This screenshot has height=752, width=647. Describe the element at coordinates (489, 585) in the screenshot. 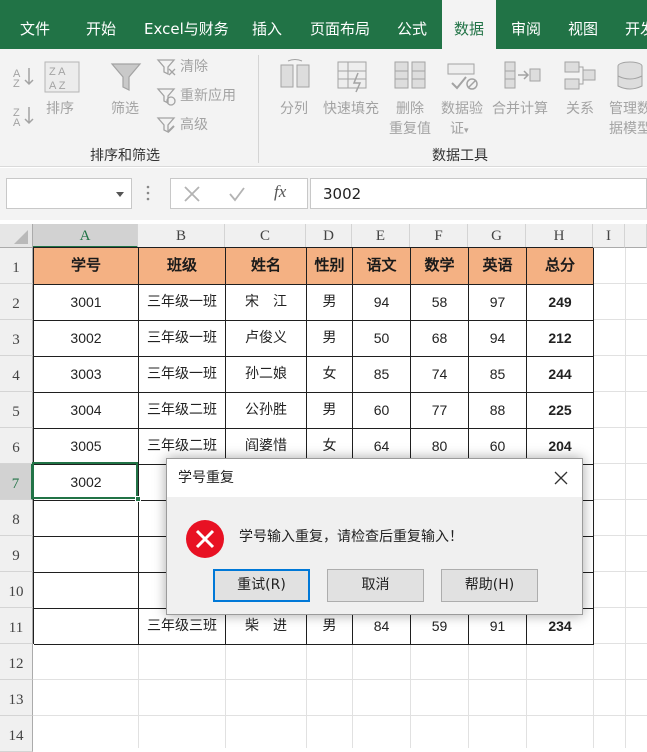

I see `help-button: 帮助(H)` at that location.